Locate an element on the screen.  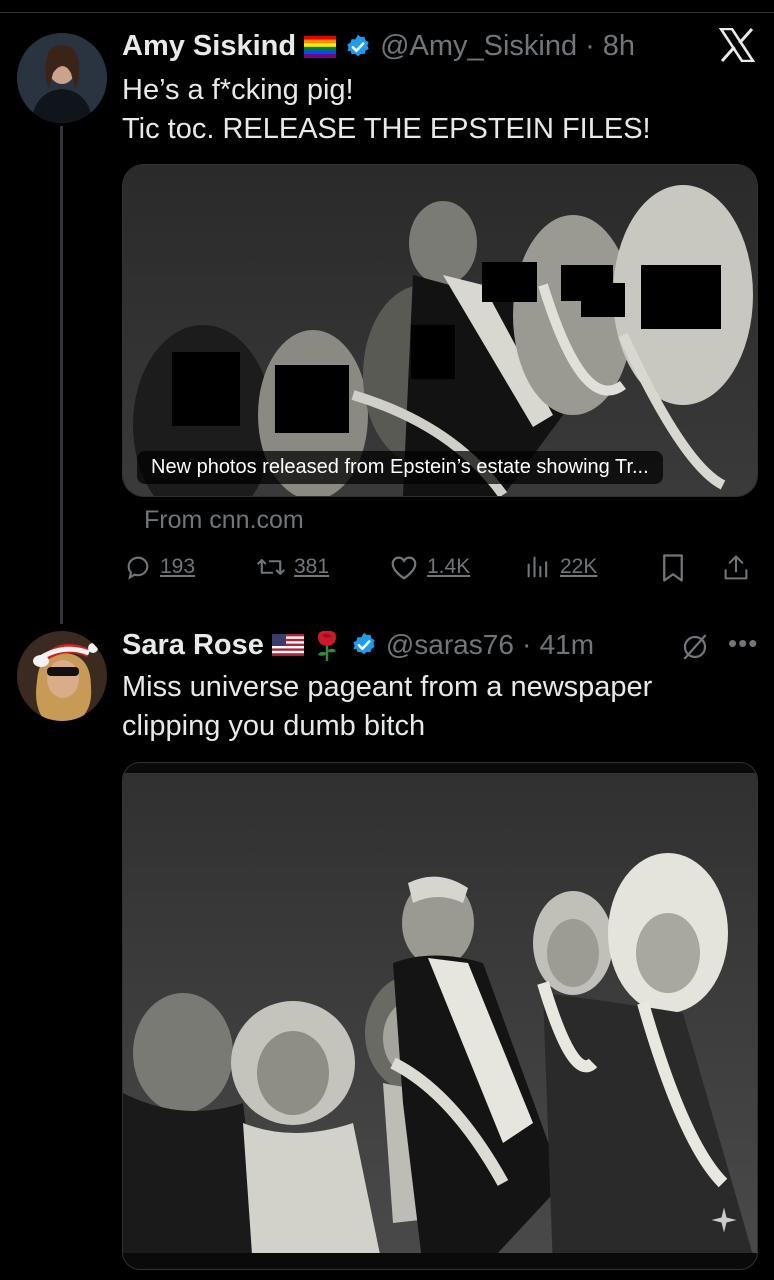
avatar-amy-siskind is located at coordinates (62, 78).